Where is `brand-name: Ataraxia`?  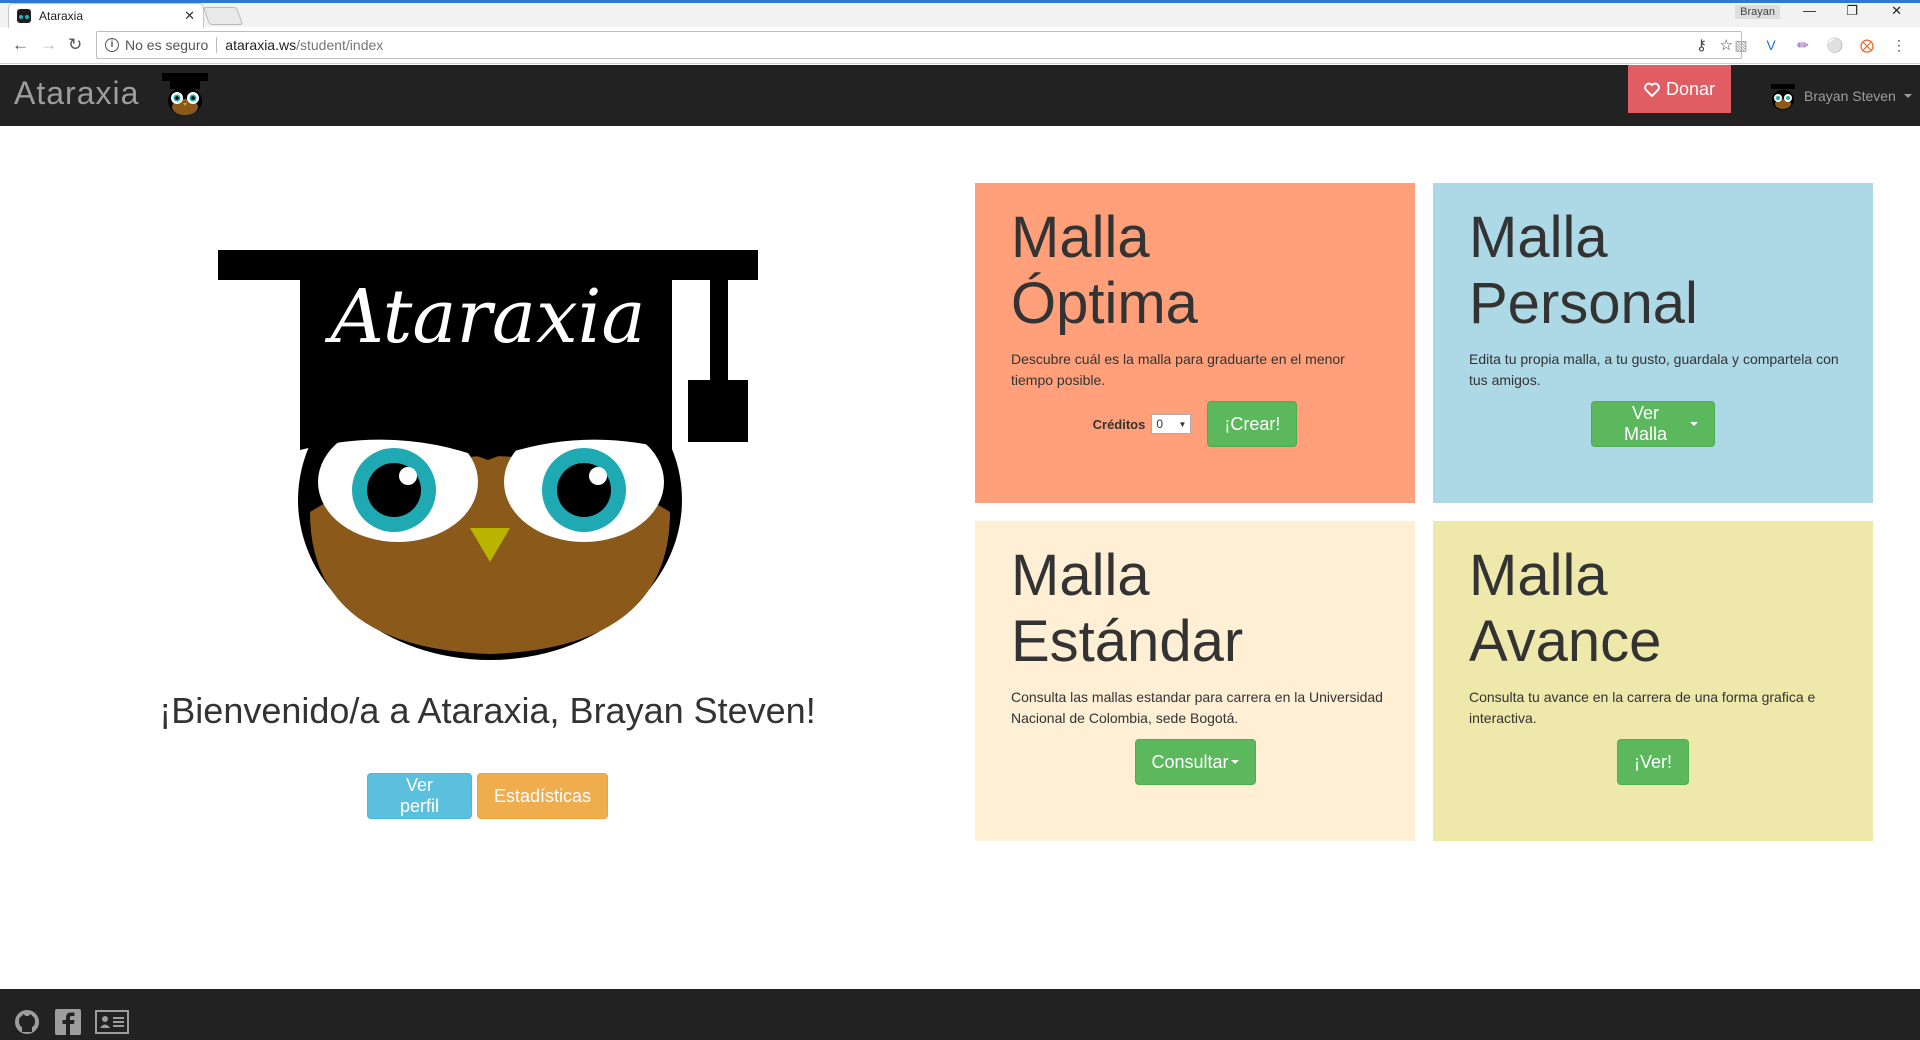
brand-name: Ataraxia is located at coordinates (76, 93).